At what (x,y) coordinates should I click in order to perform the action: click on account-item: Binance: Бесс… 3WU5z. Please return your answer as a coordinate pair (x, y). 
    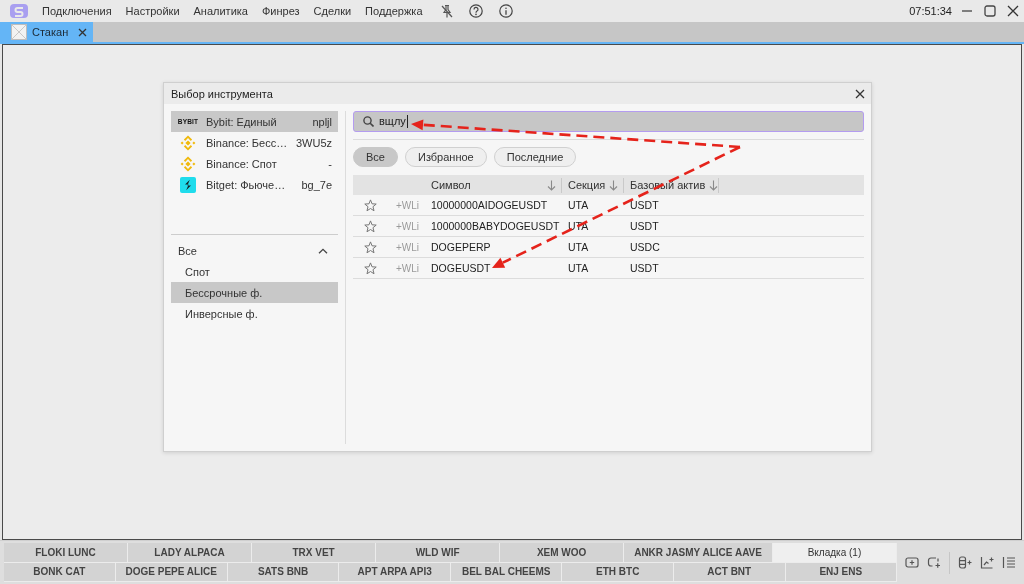
    Looking at the image, I should click on (254, 142).